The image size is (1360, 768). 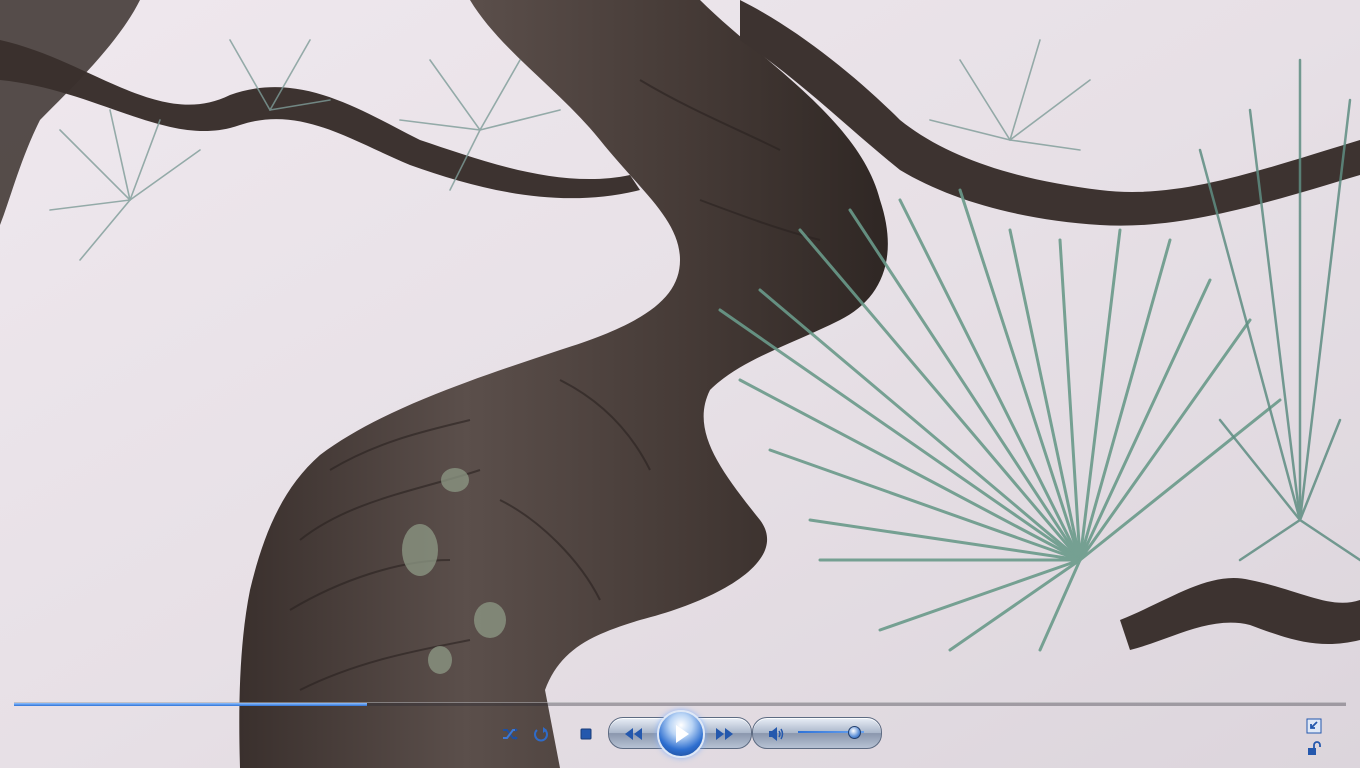 I want to click on fullscreen-icon, so click(x=1314, y=748).